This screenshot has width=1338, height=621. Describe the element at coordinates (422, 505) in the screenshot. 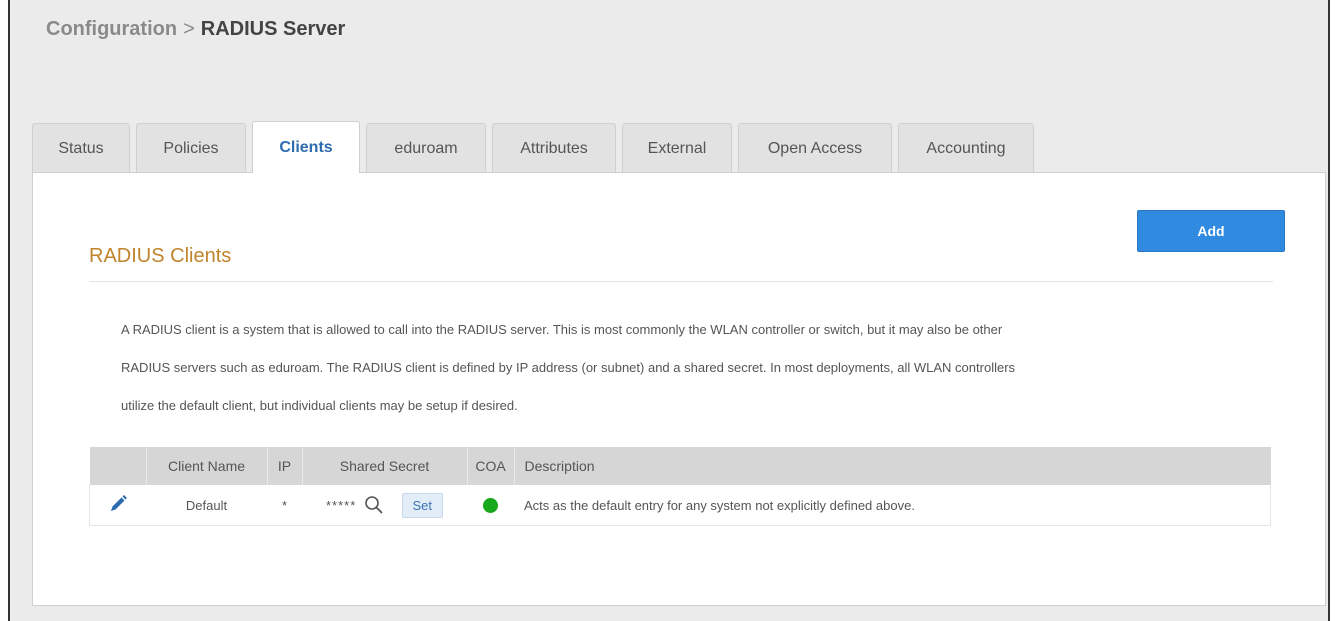

I see `set-secret-button: Set` at that location.